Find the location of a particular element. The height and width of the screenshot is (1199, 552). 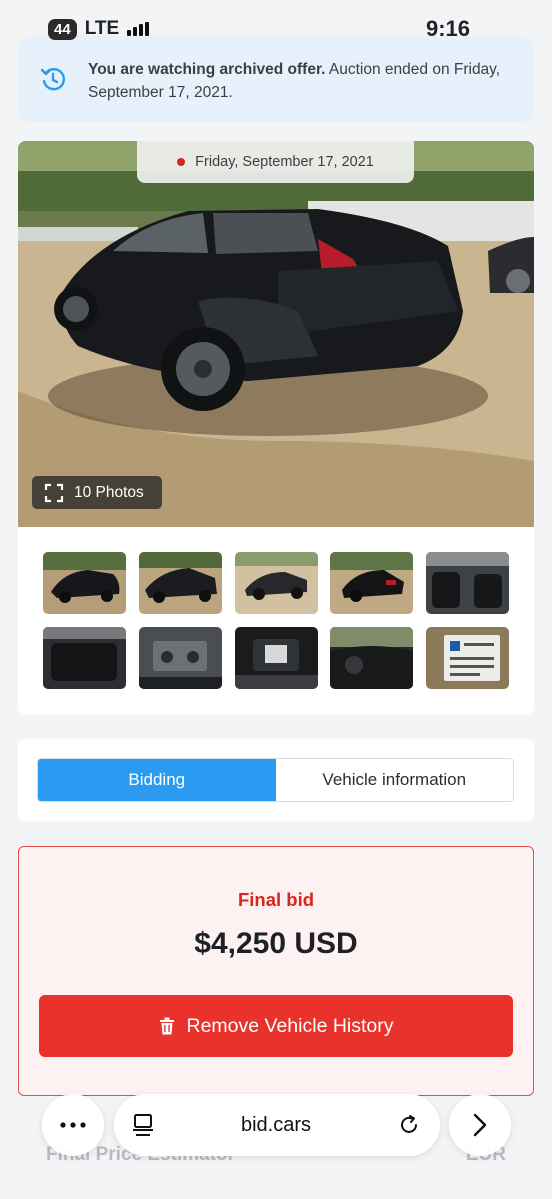

thumbnail-engine-bay is located at coordinates (180, 658).